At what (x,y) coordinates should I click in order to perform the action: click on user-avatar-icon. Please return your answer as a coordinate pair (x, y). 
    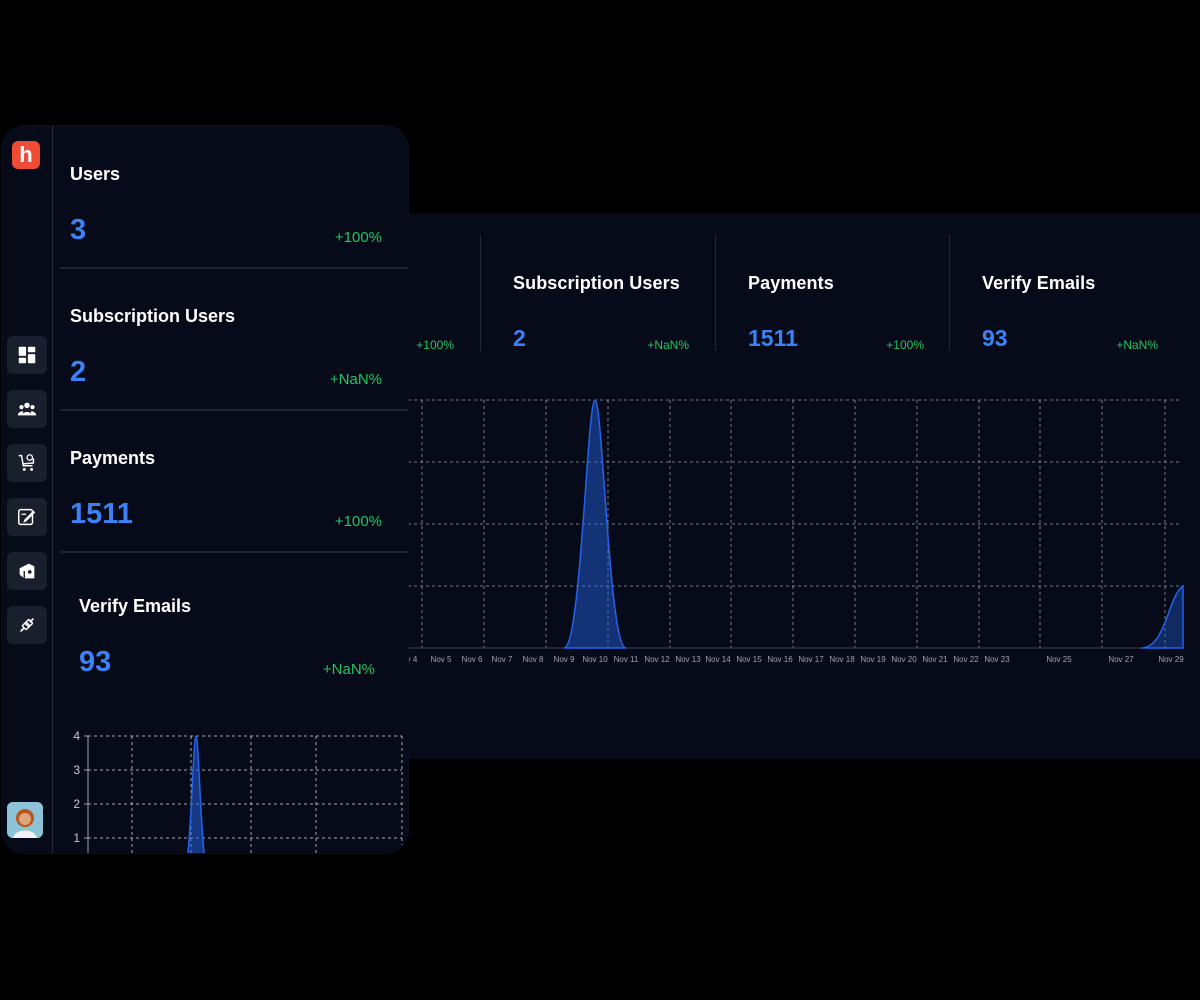
    Looking at the image, I should click on (25, 820).